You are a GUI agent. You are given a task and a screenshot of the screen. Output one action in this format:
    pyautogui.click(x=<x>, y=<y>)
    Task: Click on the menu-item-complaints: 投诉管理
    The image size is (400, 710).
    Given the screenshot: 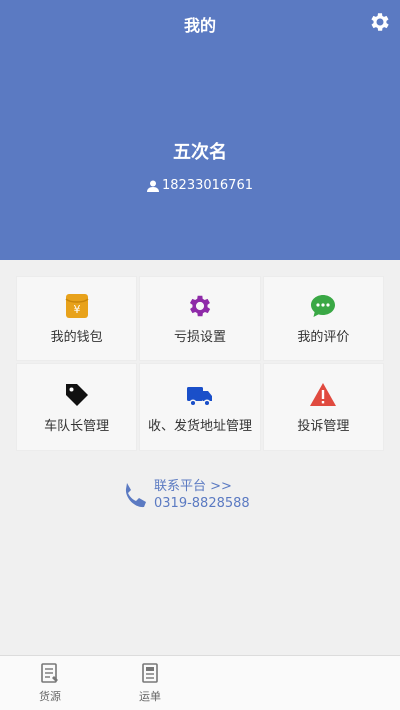 What is the action you would take?
    pyautogui.click(x=323, y=407)
    